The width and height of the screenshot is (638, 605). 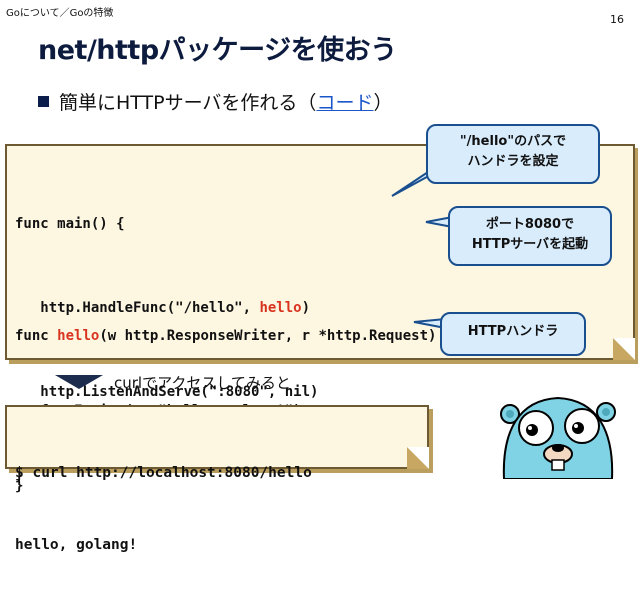 I want to click on callout-text: "/hello"のパスで, so click(x=513, y=141).